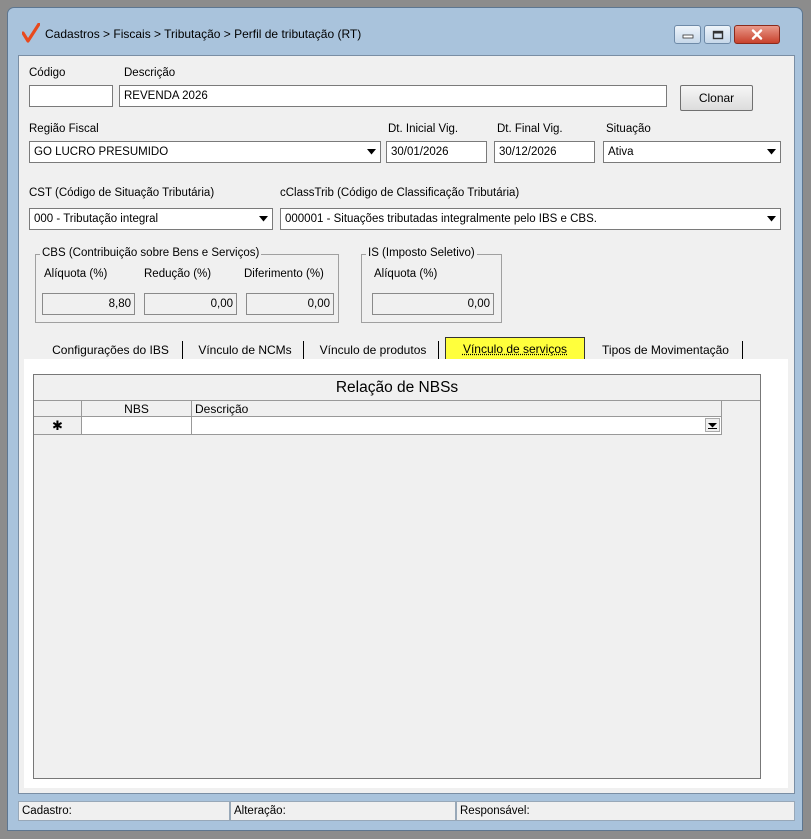 The image size is (811, 839). I want to click on status-cadastro: Cadastro:, so click(124, 811).